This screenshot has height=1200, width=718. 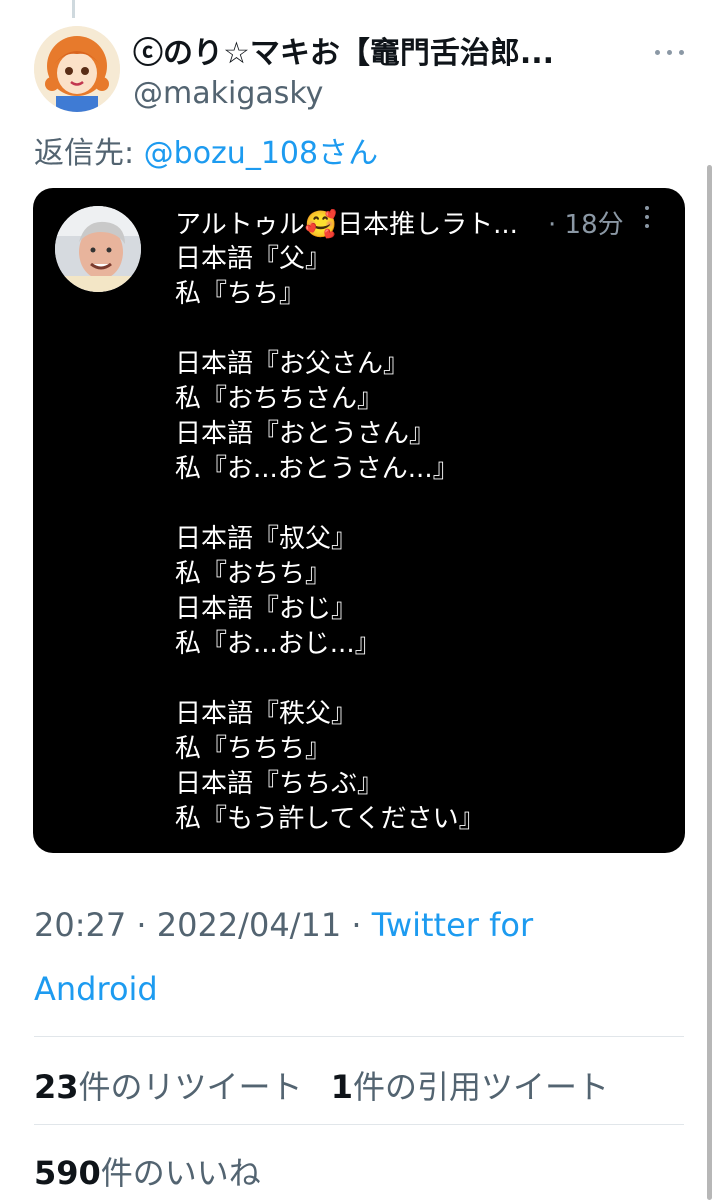 I want to click on quotes-label: 件の引用ツイート, so click(x=480, y=1087).